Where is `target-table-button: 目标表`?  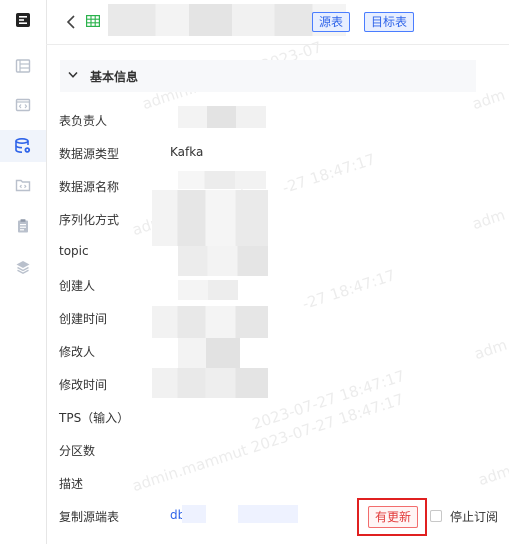
target-table-button: 目标表 is located at coordinates (389, 22).